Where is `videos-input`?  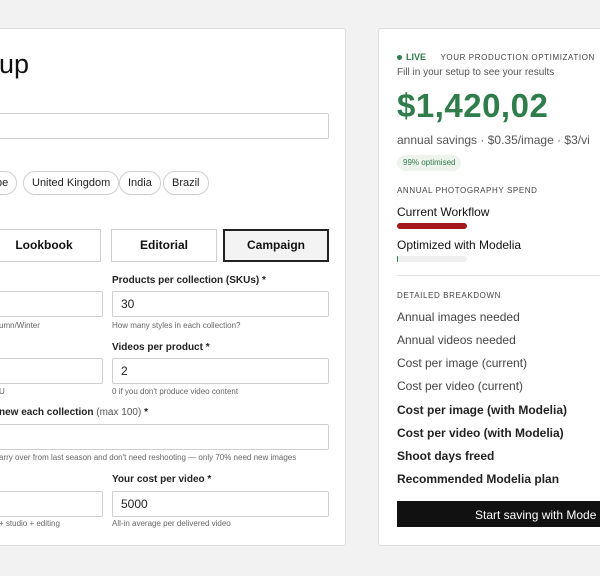 videos-input is located at coordinates (220, 371).